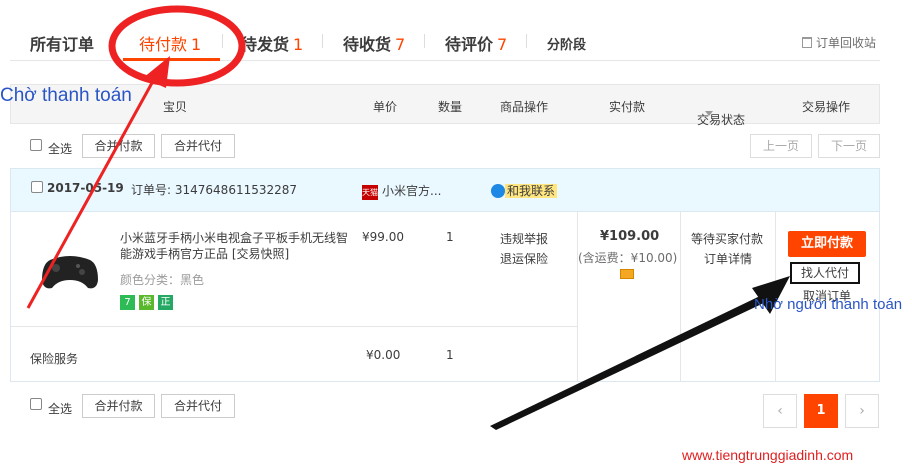 This screenshot has height=465, width=912. I want to click on seven-day-return-icon: 7, so click(127, 302).